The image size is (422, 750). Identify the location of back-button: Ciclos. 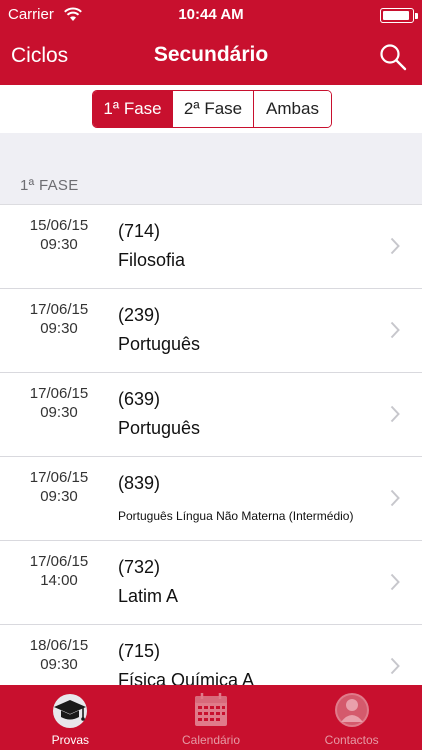
(39, 56).